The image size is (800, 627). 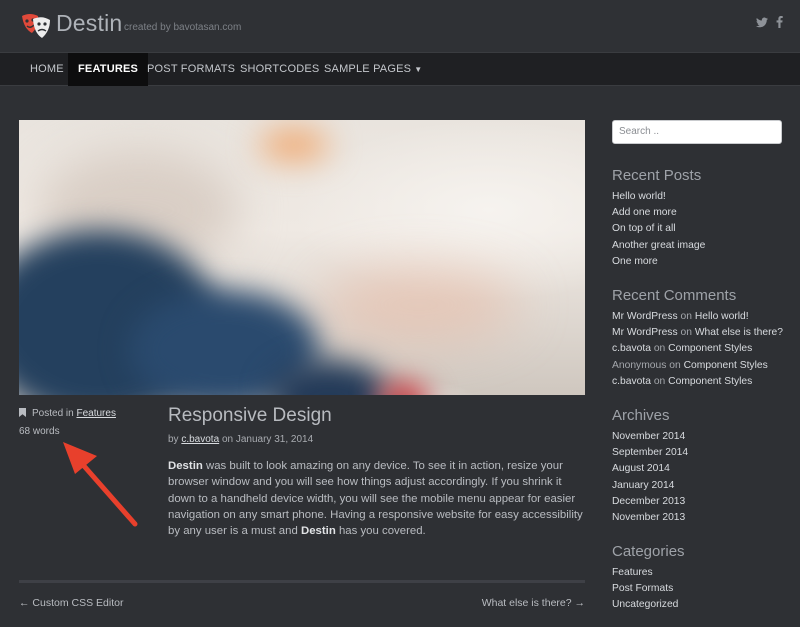 What do you see at coordinates (739, 332) in the screenshot?
I see `comment-post-link: What else is there?` at bounding box center [739, 332].